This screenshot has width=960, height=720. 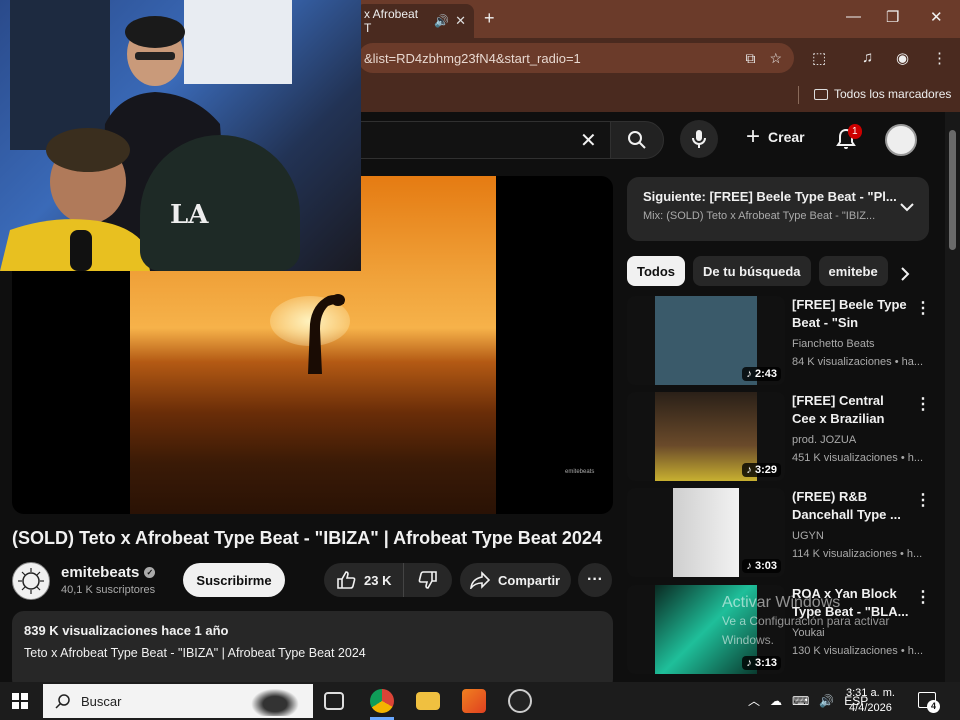 I want to click on chevron-right-icon, so click(x=905, y=274).